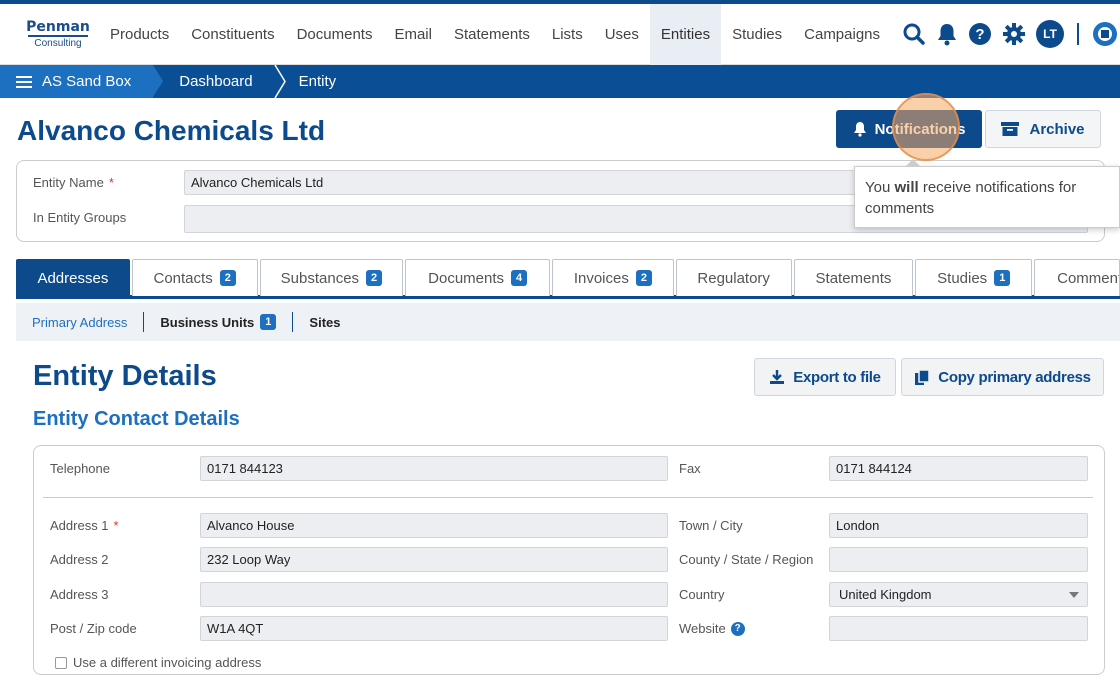  I want to click on nav-divider, so click(1078, 34).